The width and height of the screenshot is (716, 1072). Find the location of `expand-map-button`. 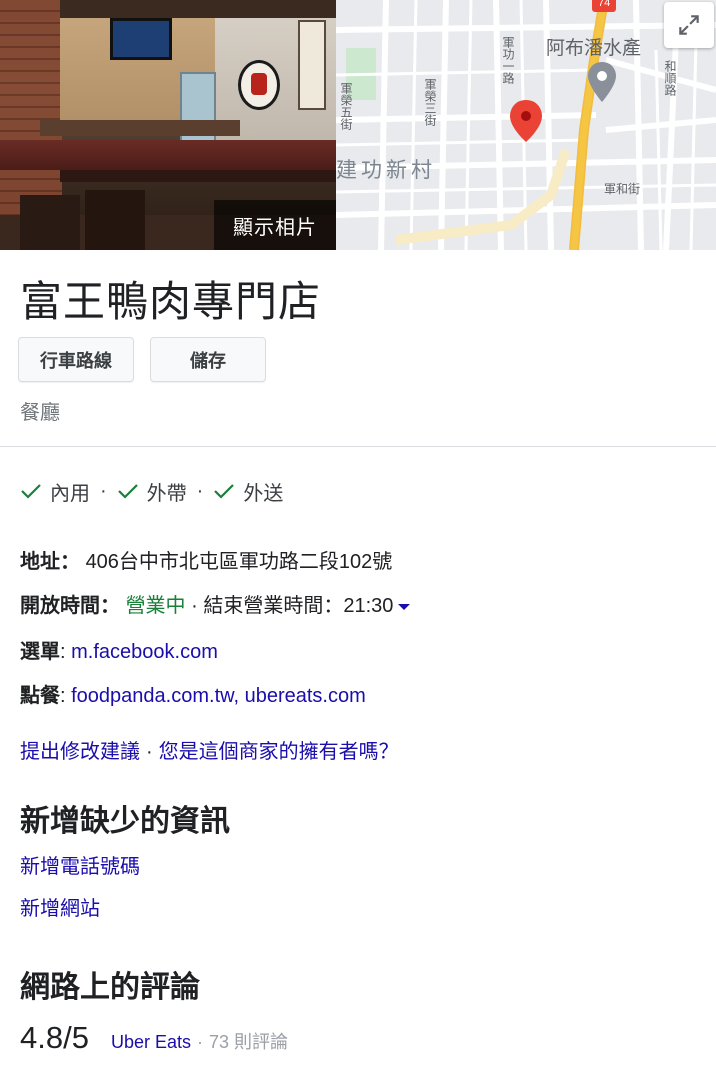

expand-map-button is located at coordinates (689, 25).